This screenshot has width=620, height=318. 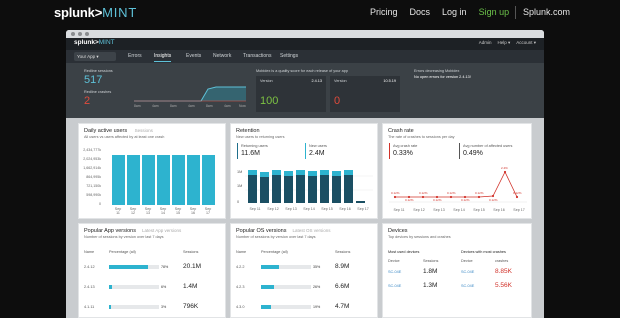 What do you see at coordinates (144, 130) in the screenshot?
I see `sessions-toggle: Sessions` at bounding box center [144, 130].